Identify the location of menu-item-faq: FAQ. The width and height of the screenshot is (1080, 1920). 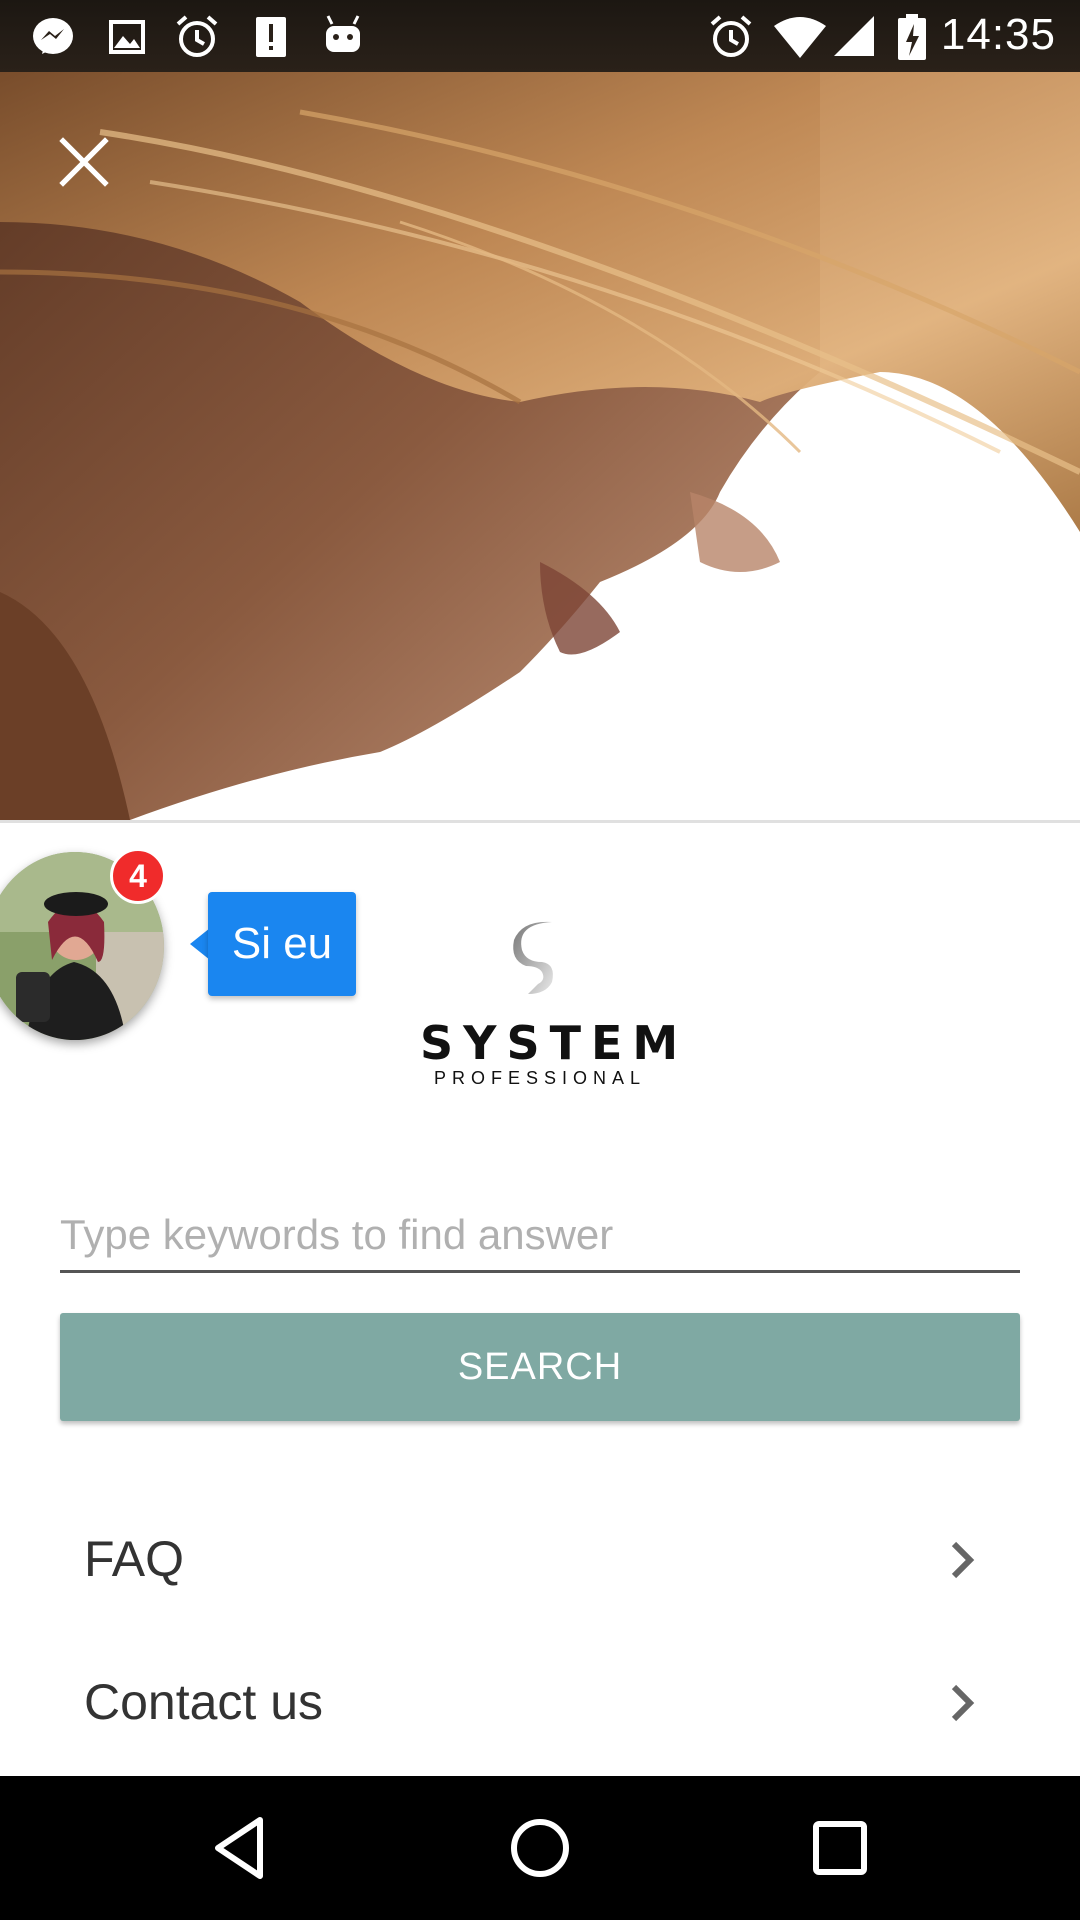
(540, 1560).